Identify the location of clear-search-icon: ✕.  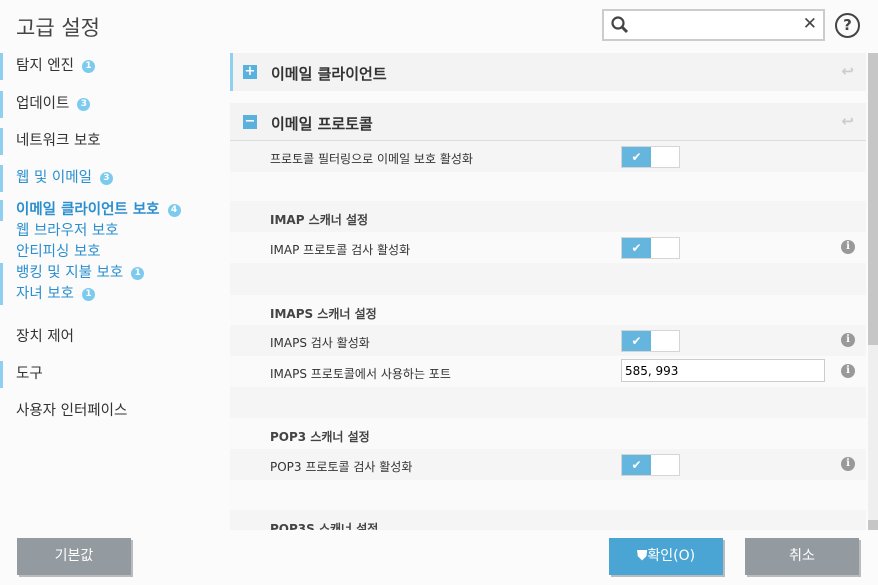
(810, 24).